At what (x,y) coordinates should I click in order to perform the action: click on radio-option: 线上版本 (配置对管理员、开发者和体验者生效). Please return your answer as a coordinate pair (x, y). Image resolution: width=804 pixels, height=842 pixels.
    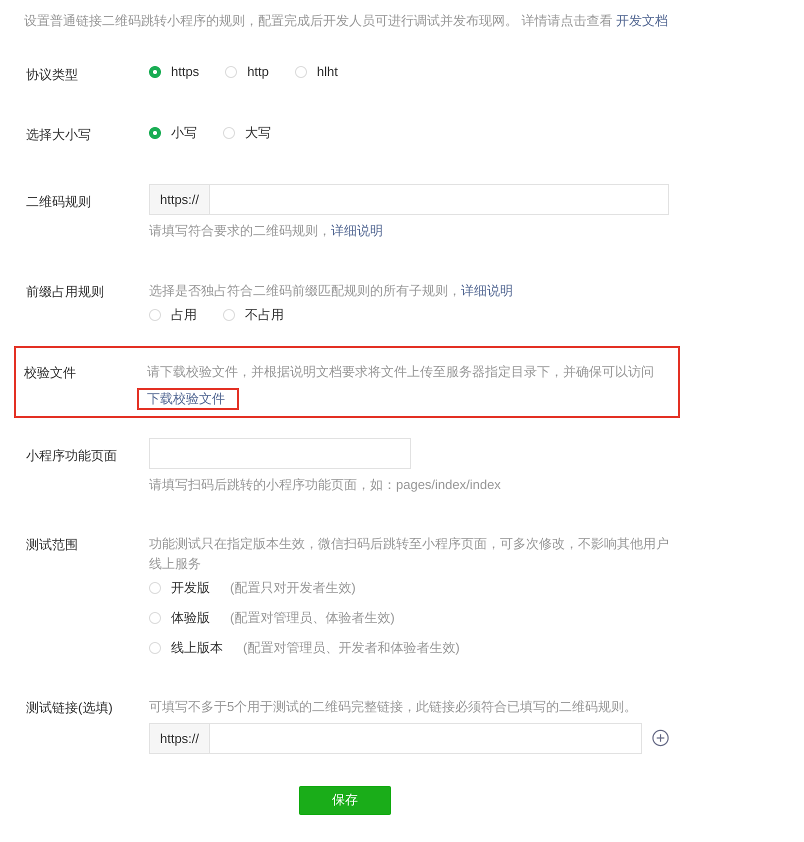
    Looking at the image, I should click on (409, 648).